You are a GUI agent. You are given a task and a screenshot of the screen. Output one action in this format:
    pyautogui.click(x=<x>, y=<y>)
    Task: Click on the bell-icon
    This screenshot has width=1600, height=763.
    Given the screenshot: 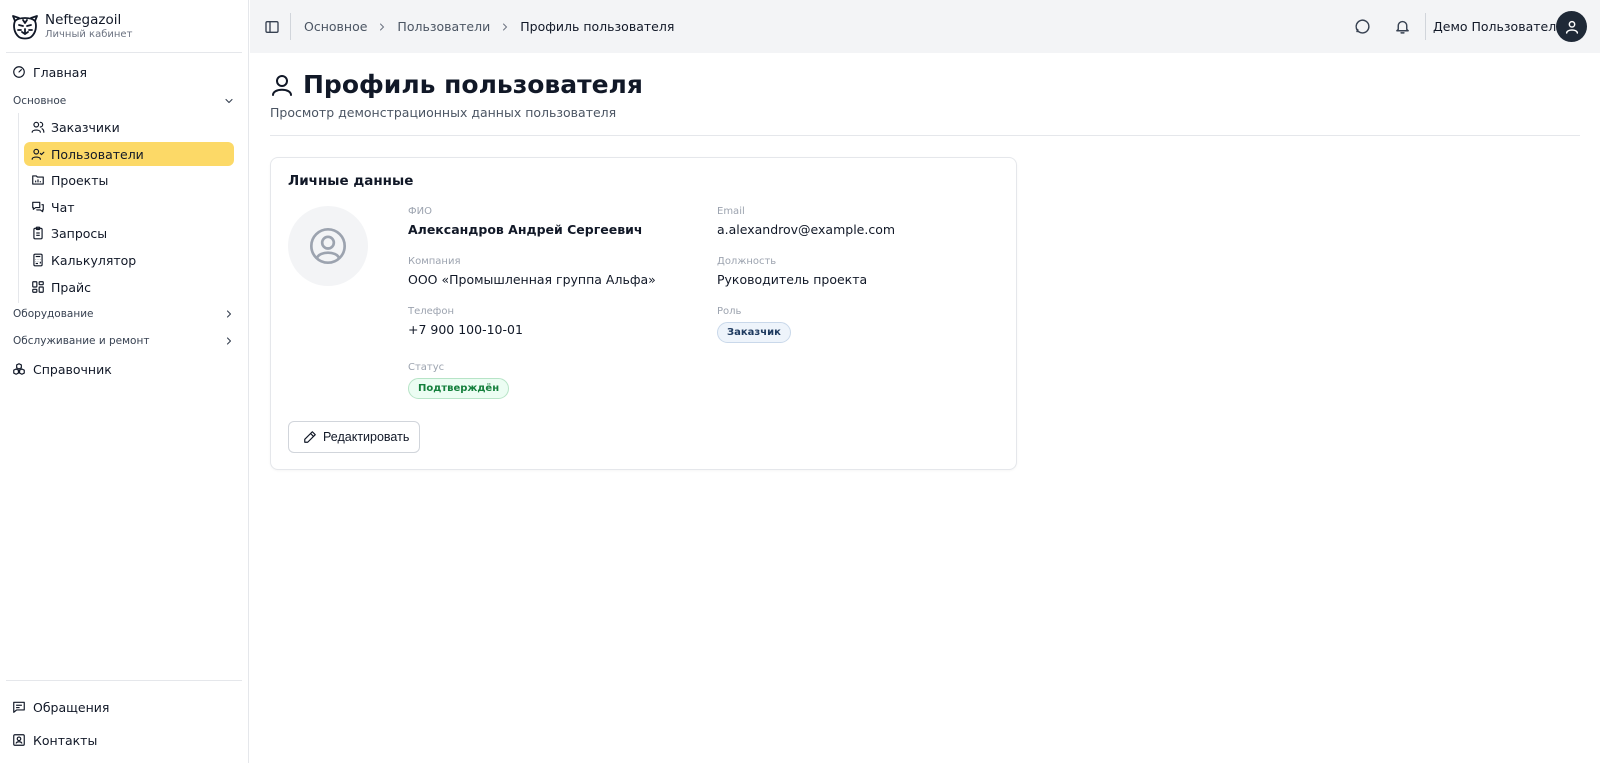 What is the action you would take?
    pyautogui.click(x=1402, y=26)
    